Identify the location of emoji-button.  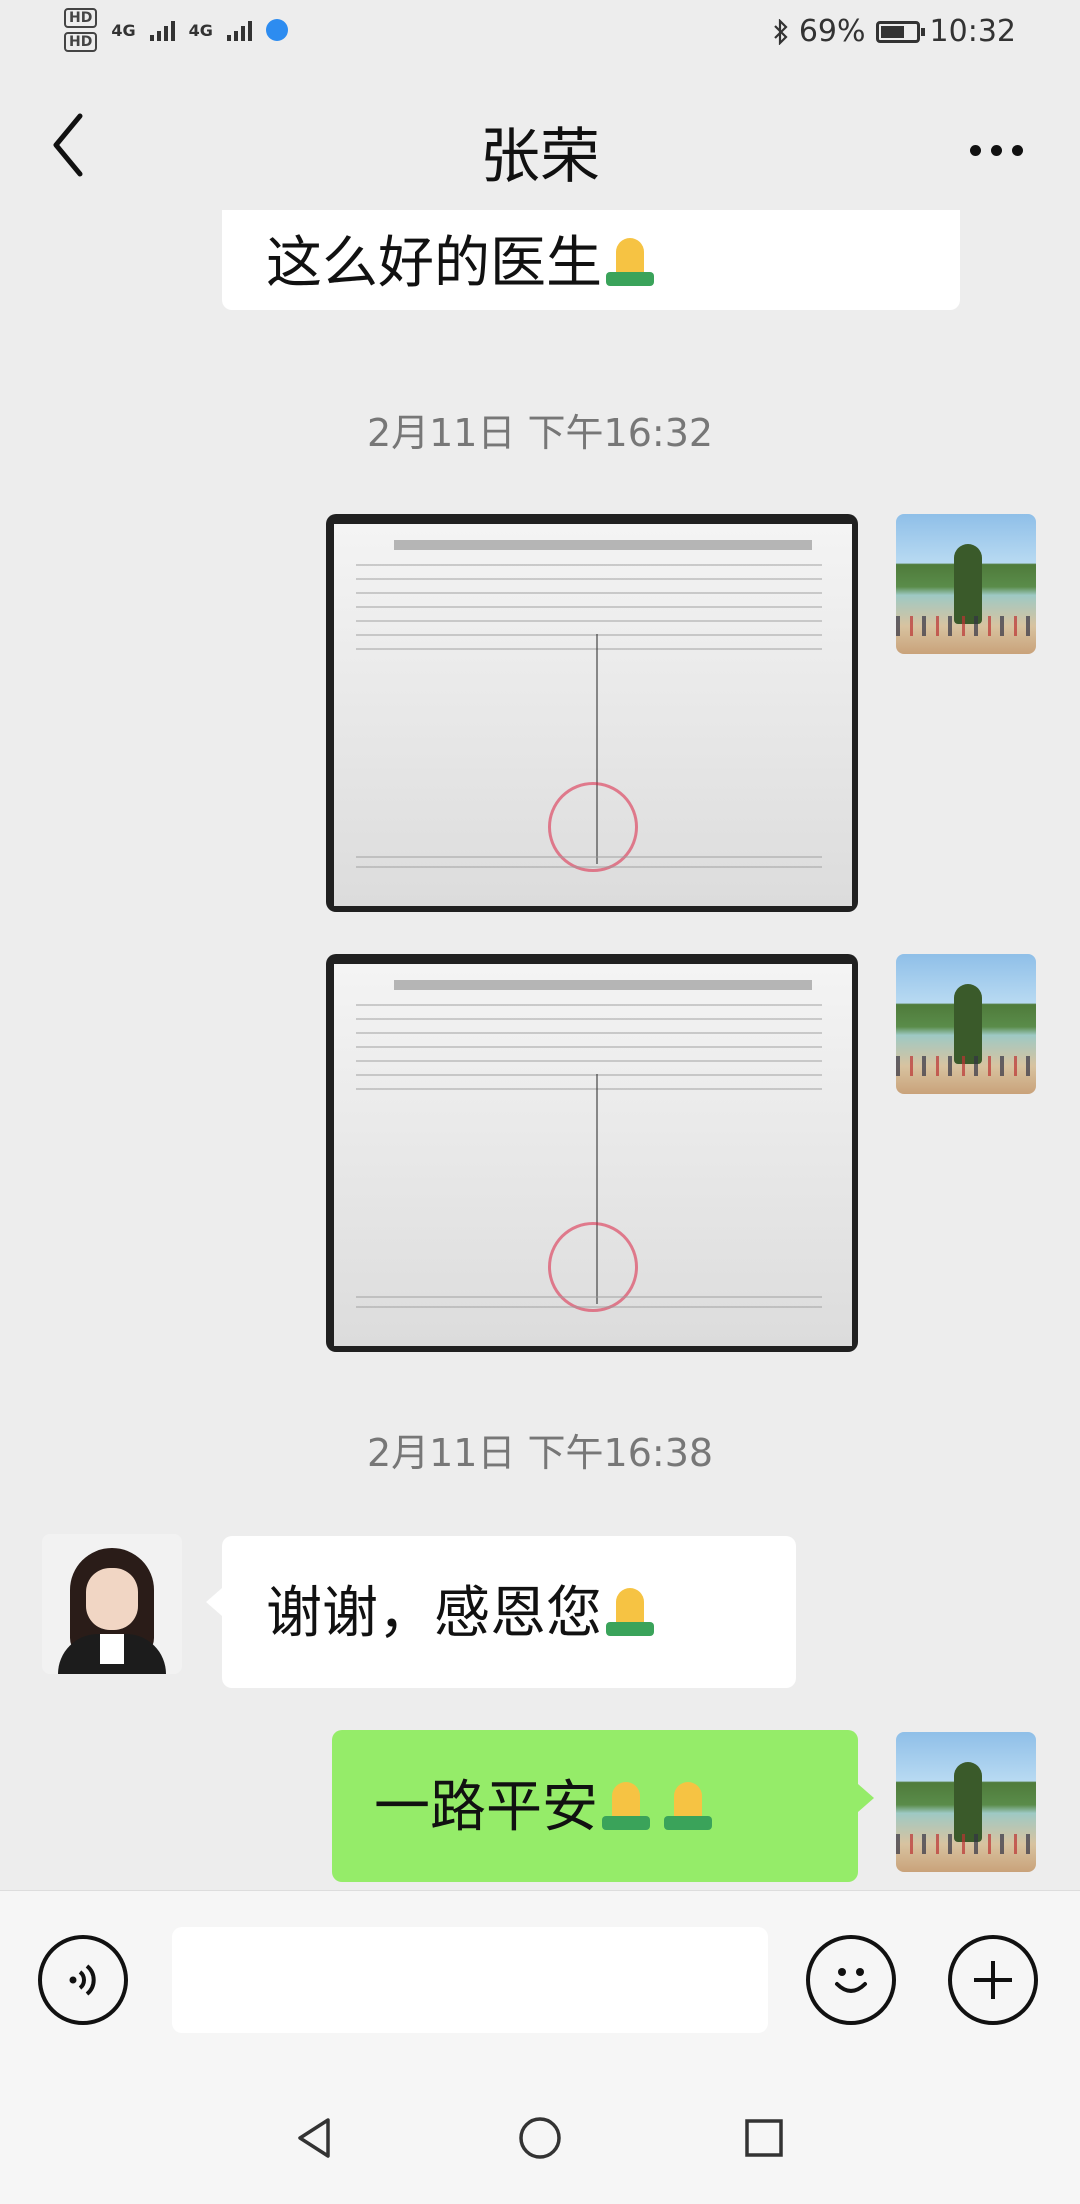
(851, 1980).